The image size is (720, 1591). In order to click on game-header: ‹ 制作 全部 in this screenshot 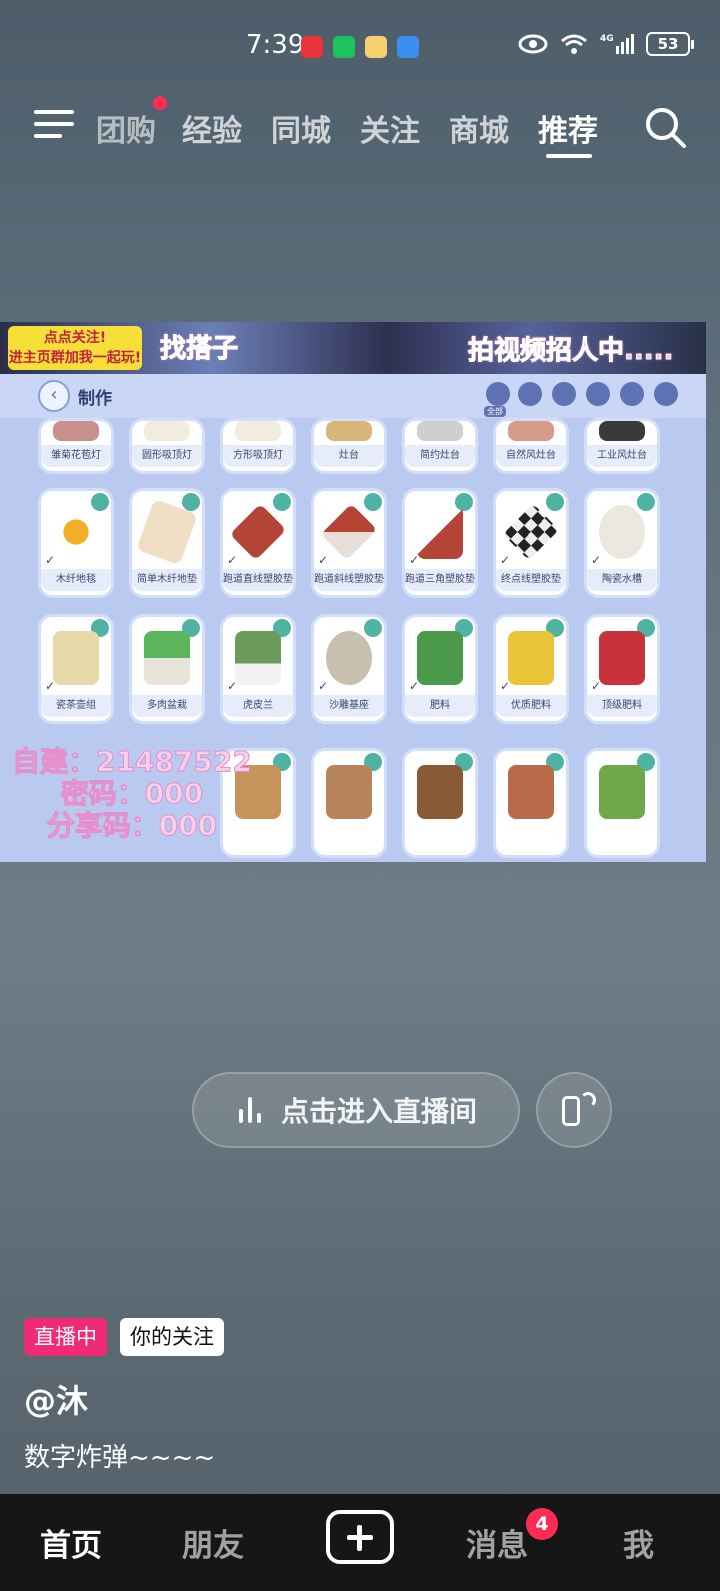, I will do `click(353, 396)`.